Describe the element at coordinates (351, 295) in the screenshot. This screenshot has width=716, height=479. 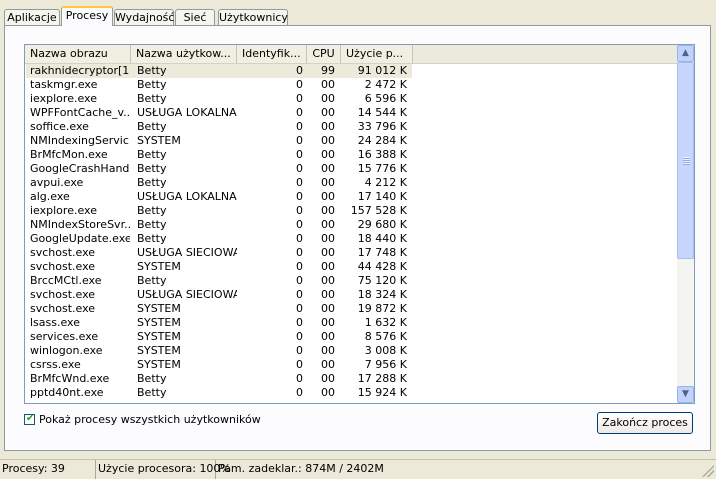
I see `table-row: svchost.exe USŁUGA SIECIOWA 0 00 18 324 K` at that location.